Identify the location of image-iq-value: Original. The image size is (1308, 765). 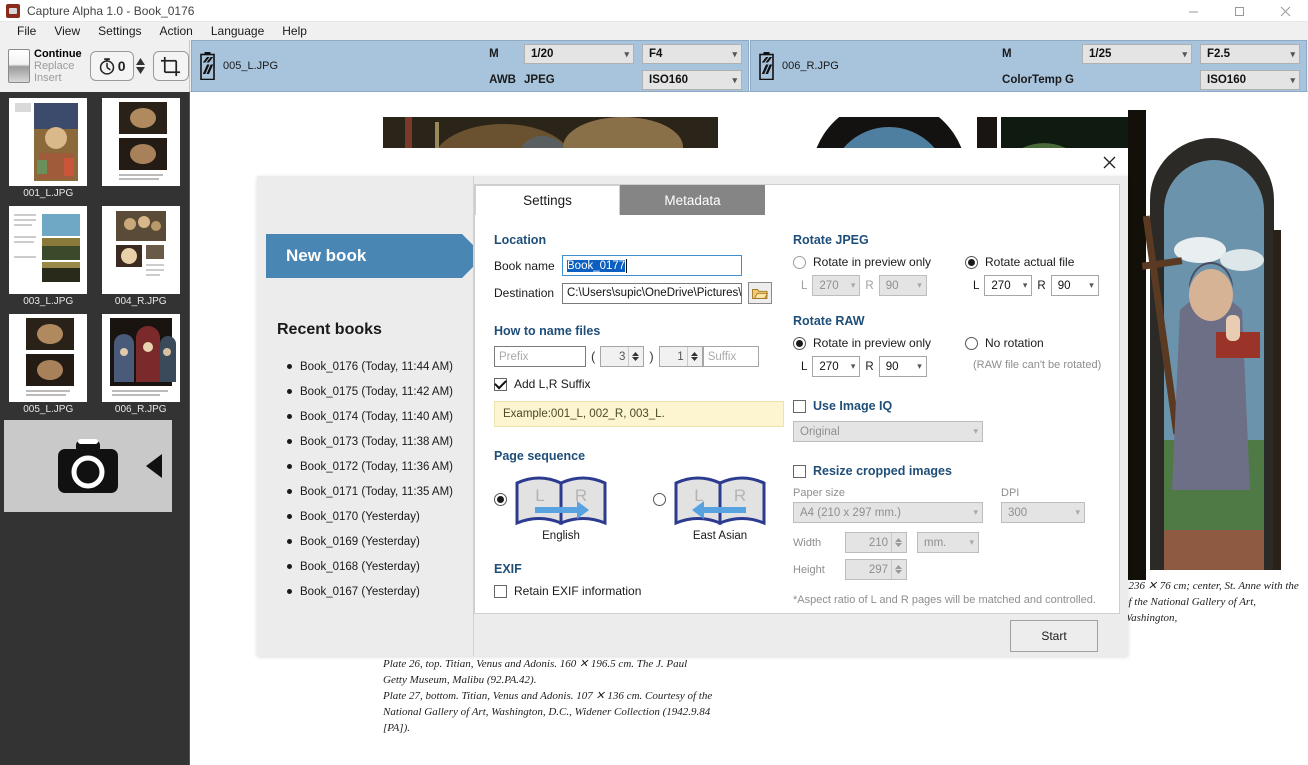
(820, 431).